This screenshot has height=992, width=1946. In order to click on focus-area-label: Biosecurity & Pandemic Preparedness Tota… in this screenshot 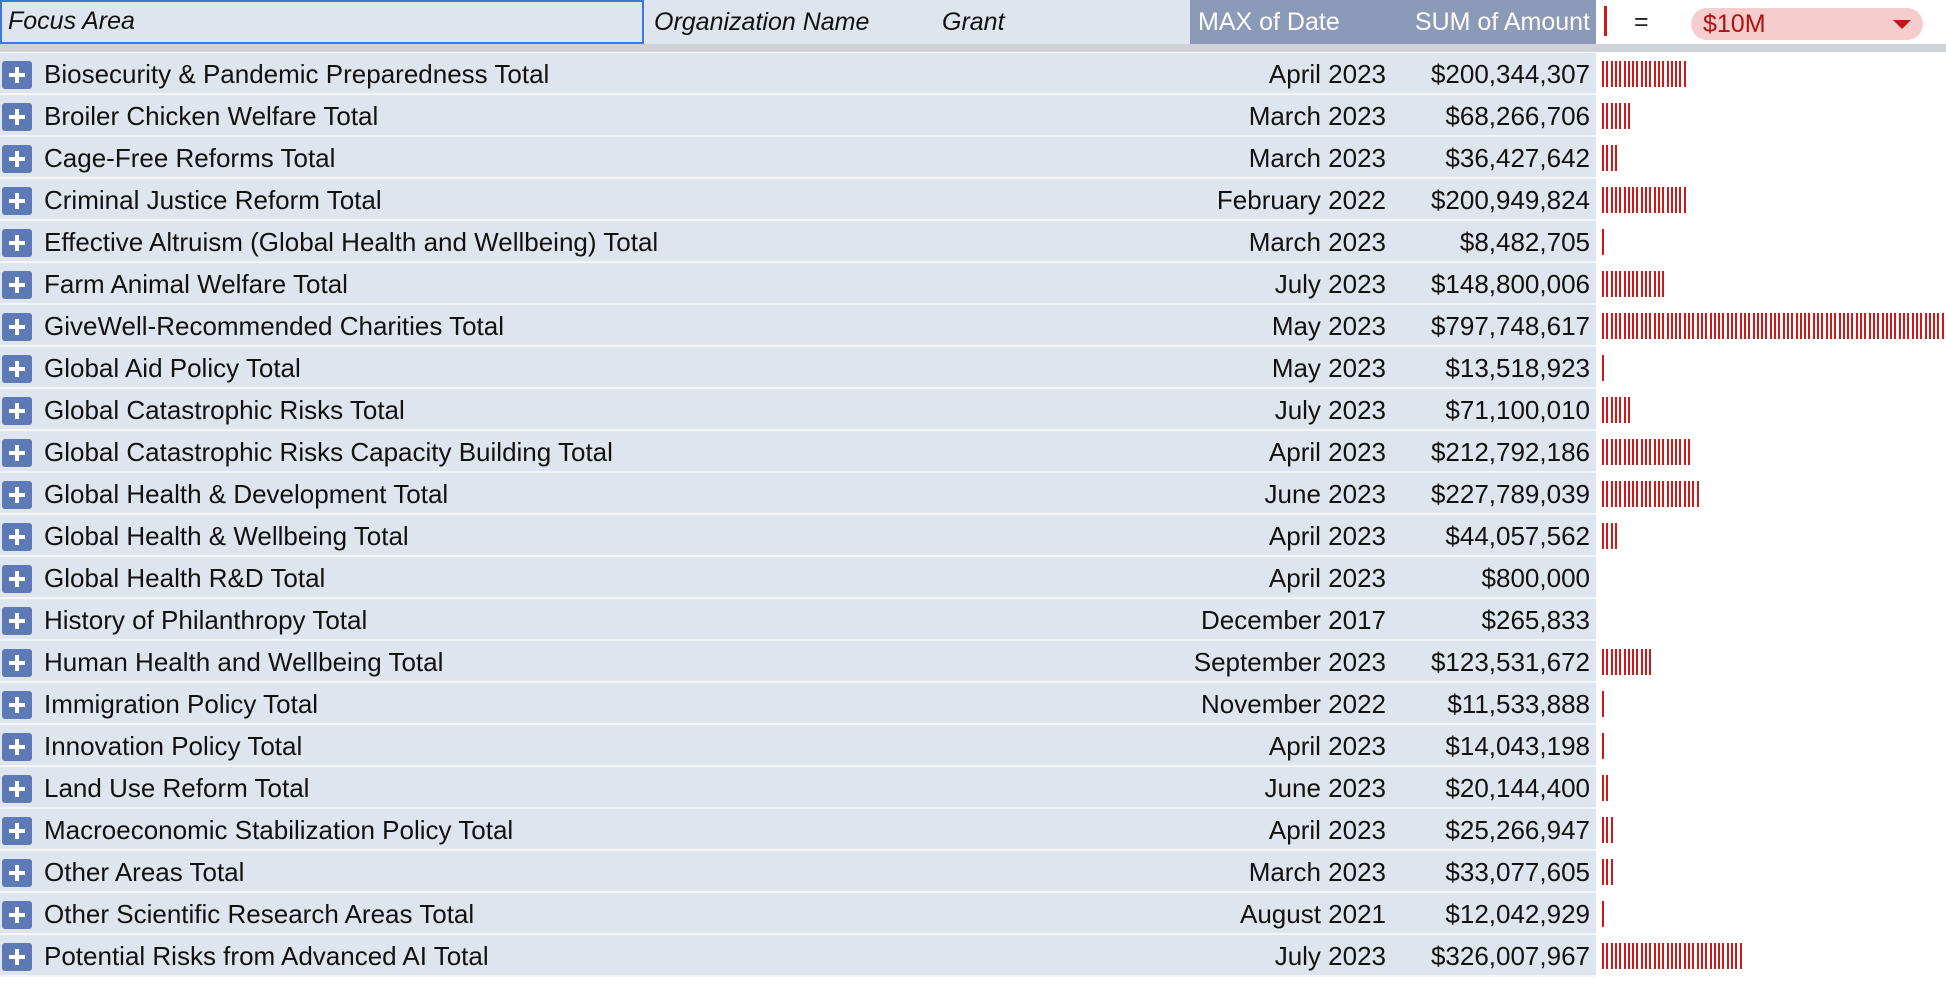, I will do `click(296, 74)`.